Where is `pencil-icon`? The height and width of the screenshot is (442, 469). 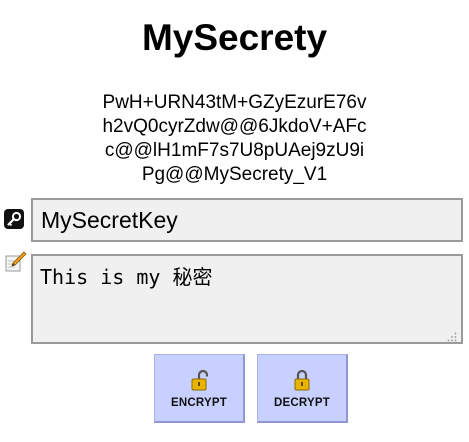 pencil-icon is located at coordinates (16, 262).